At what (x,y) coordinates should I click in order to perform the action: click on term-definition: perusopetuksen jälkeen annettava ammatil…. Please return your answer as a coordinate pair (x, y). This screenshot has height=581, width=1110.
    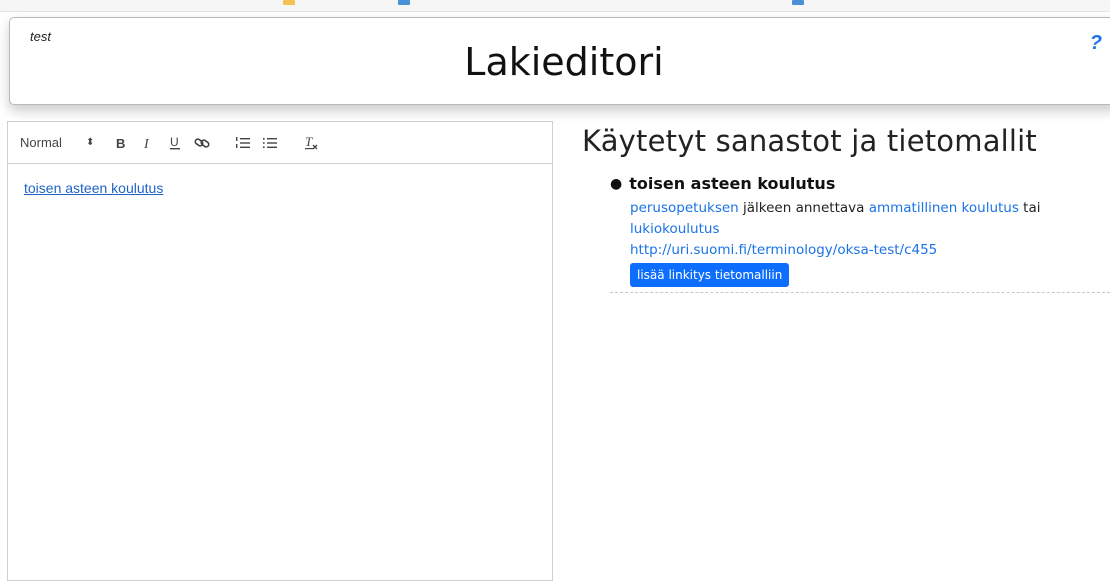
    Looking at the image, I should click on (860, 245).